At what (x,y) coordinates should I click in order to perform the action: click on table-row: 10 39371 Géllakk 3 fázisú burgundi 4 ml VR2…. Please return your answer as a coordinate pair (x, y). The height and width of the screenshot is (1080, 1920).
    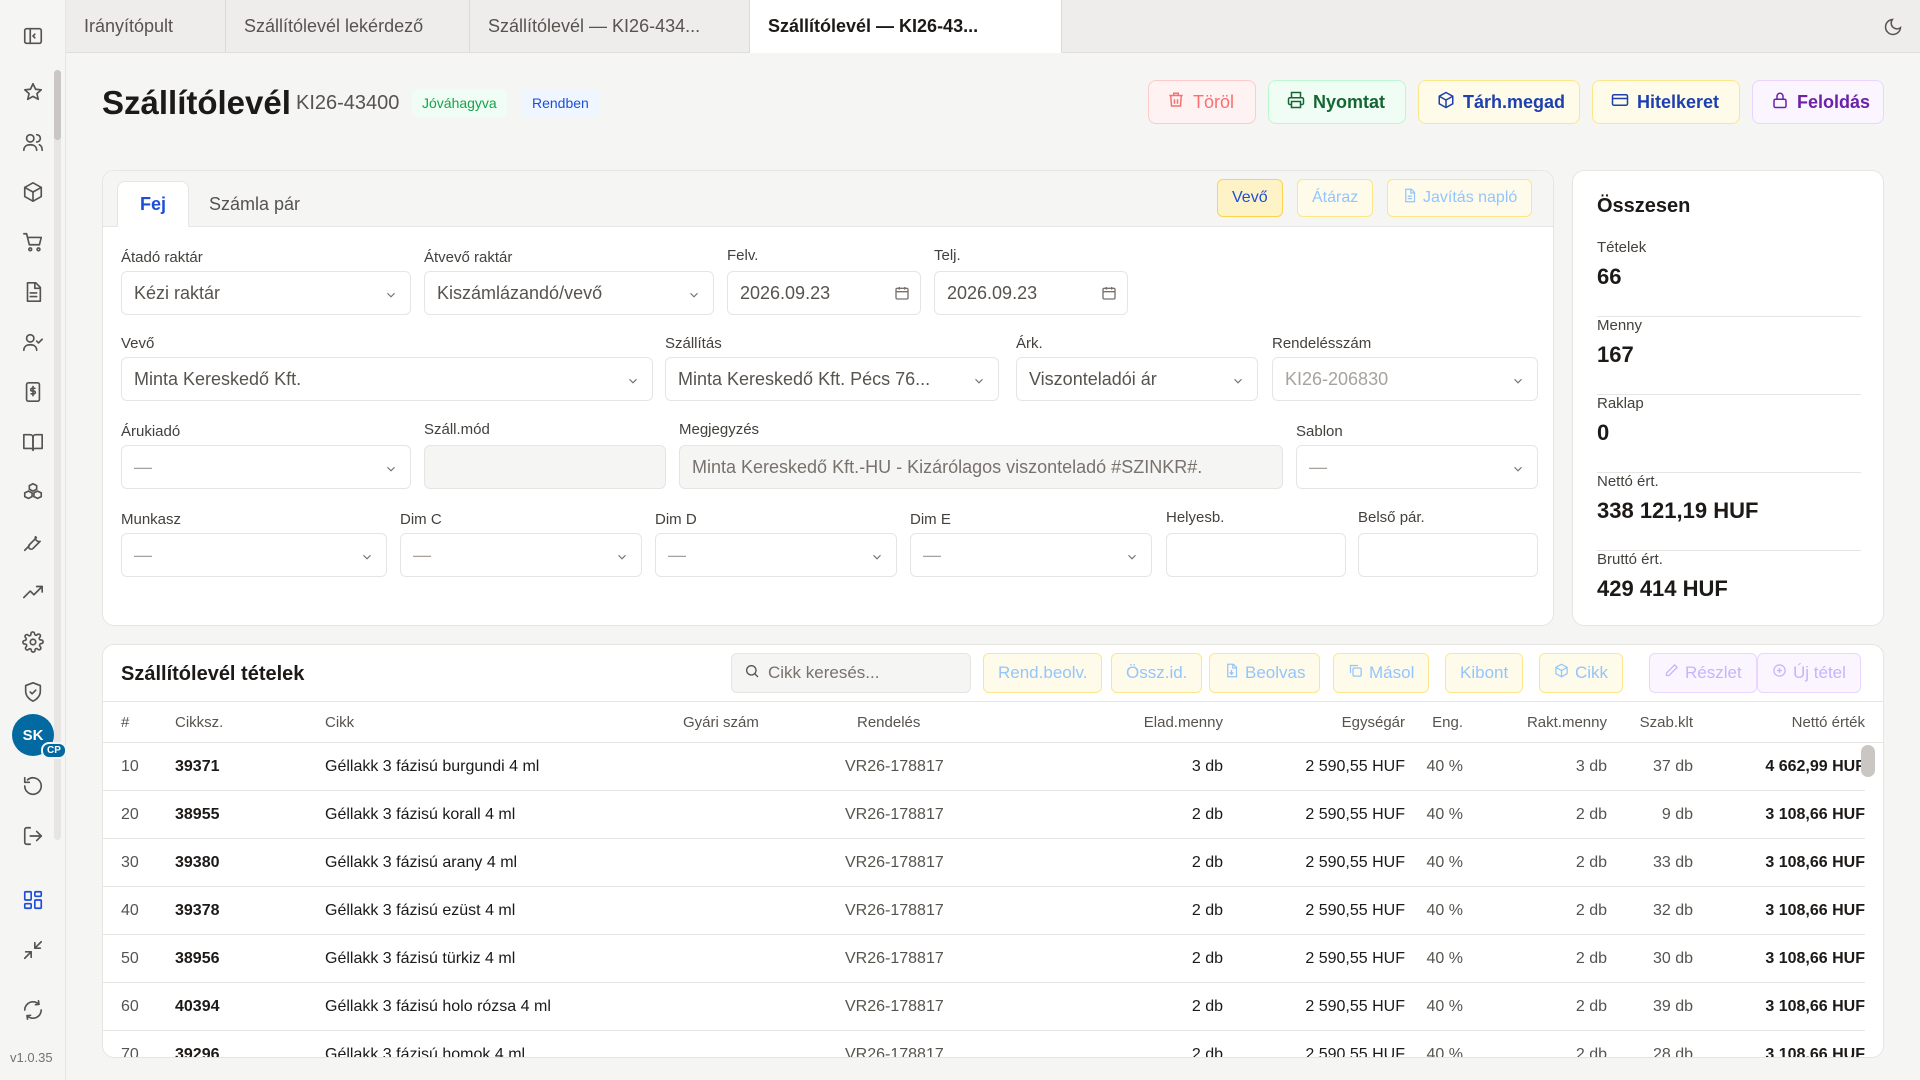
    Looking at the image, I should click on (984, 767).